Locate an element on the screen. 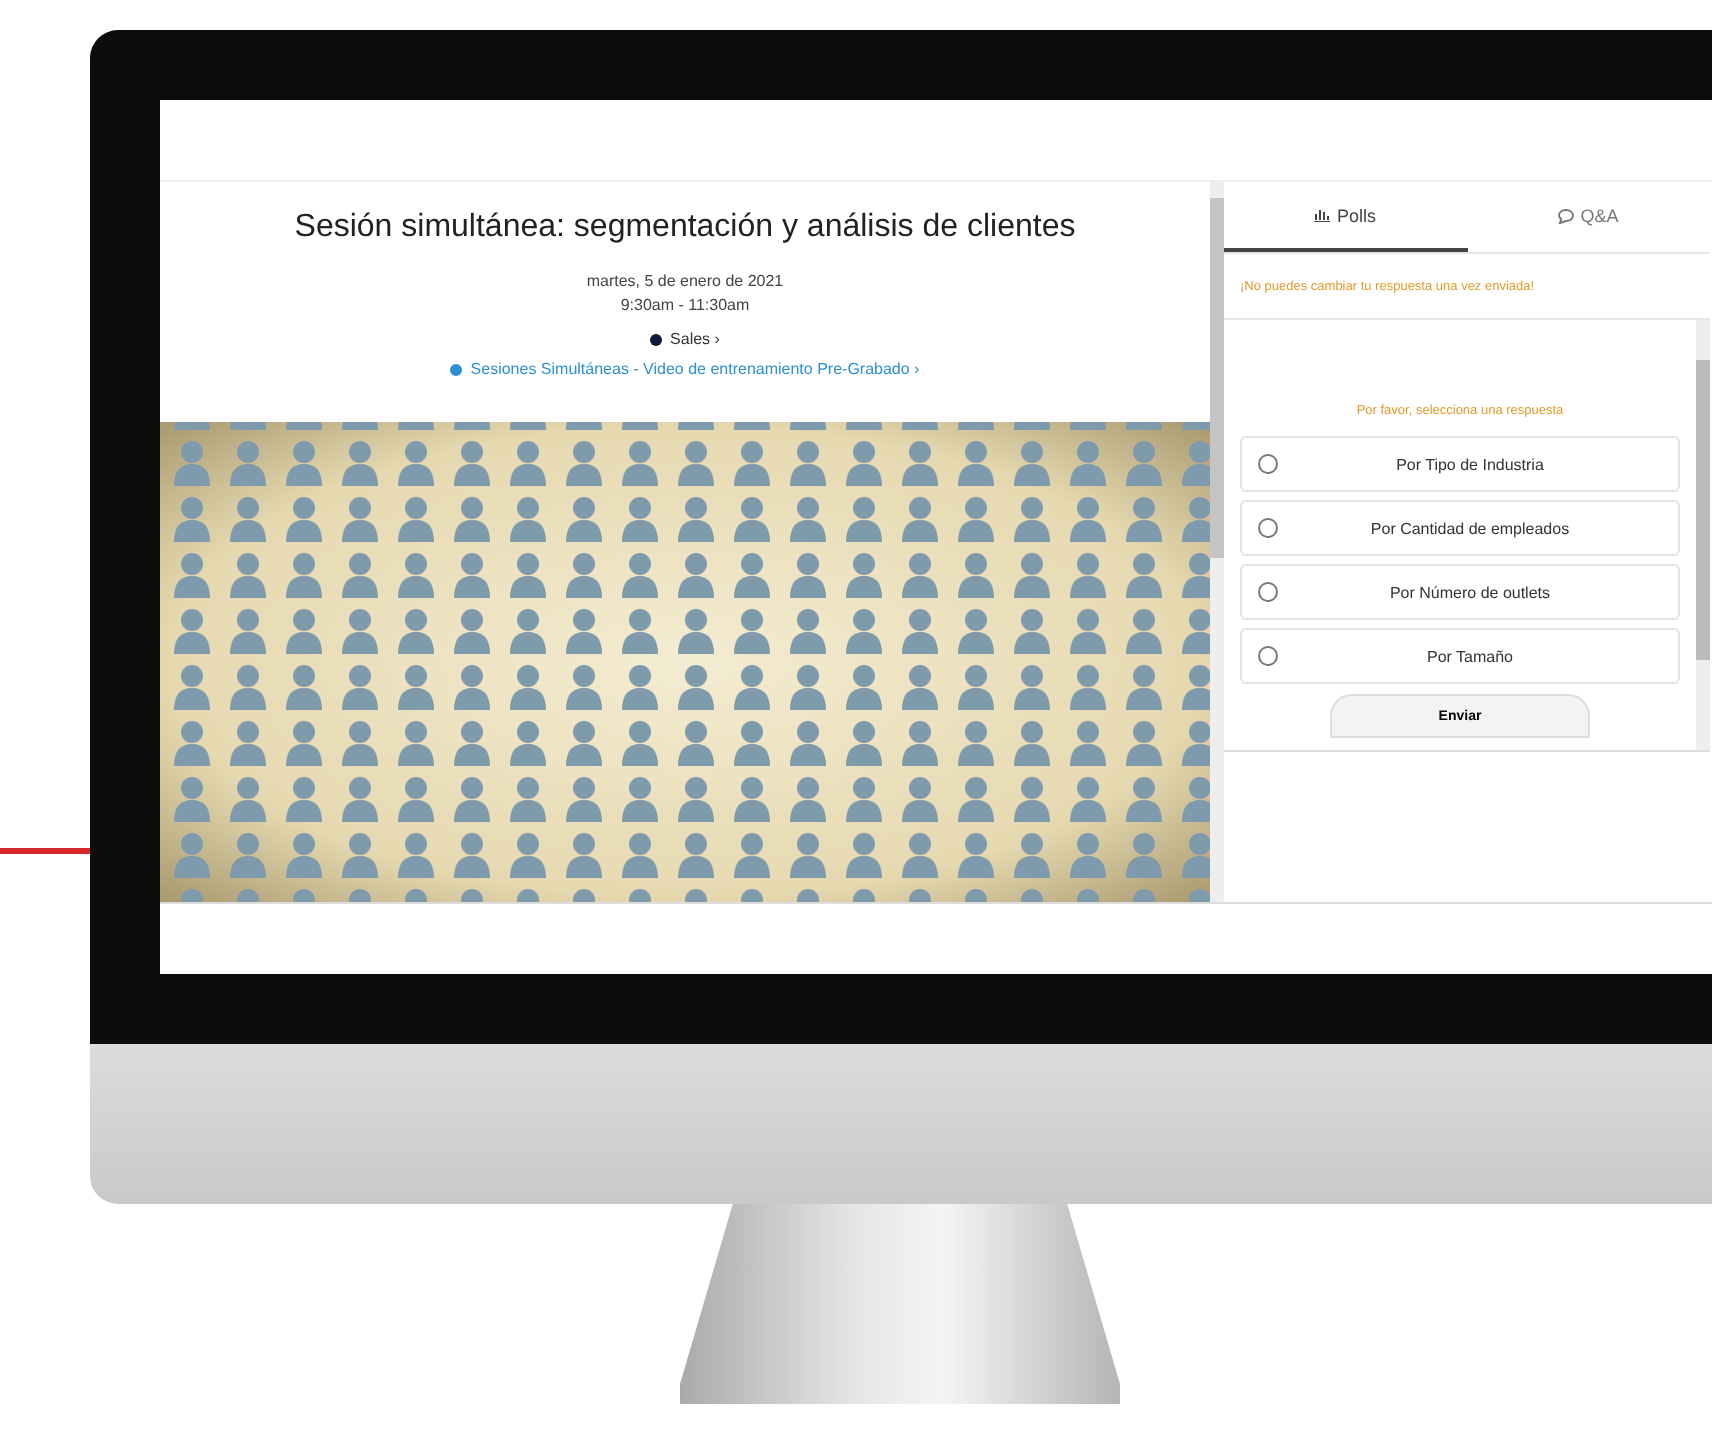  session-date: martes, 5 de enero de 2021 is located at coordinates (685, 282).